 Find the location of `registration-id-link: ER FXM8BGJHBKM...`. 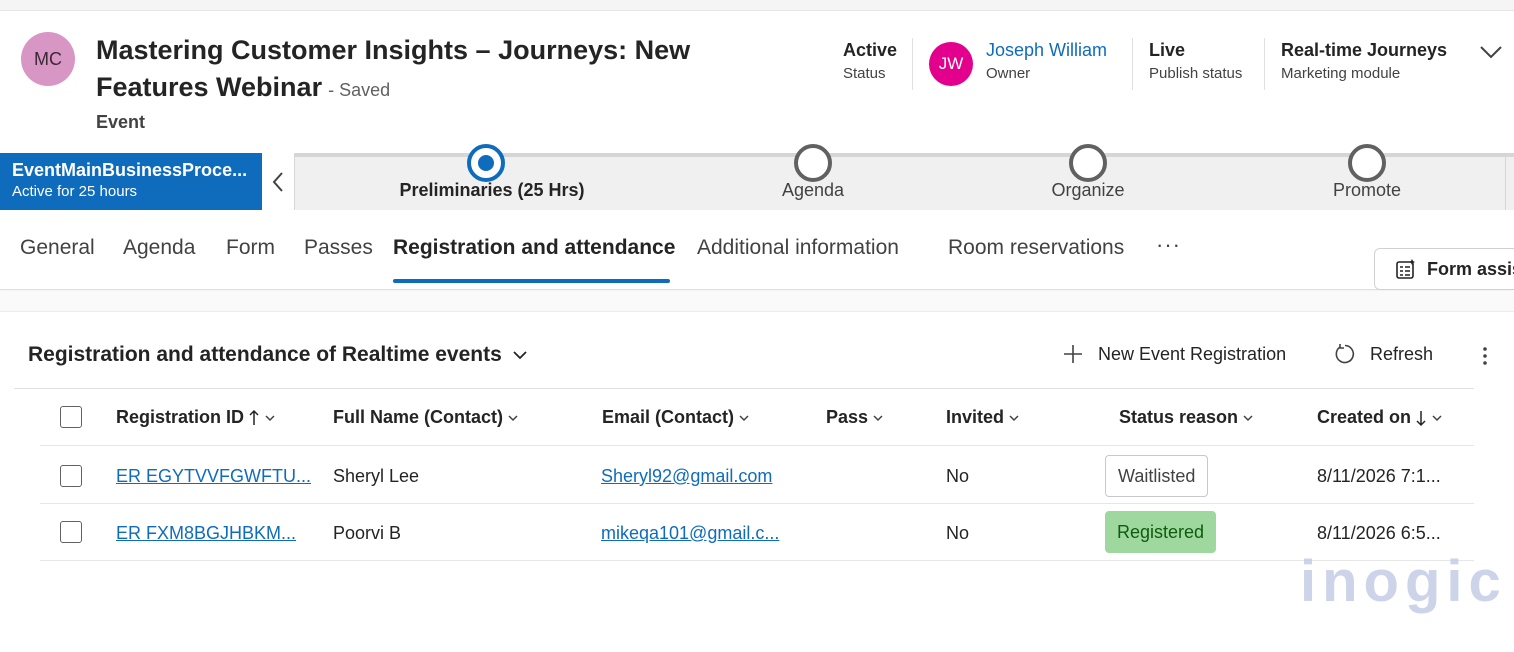

registration-id-link: ER FXM8BGJHBKM... is located at coordinates (206, 533).